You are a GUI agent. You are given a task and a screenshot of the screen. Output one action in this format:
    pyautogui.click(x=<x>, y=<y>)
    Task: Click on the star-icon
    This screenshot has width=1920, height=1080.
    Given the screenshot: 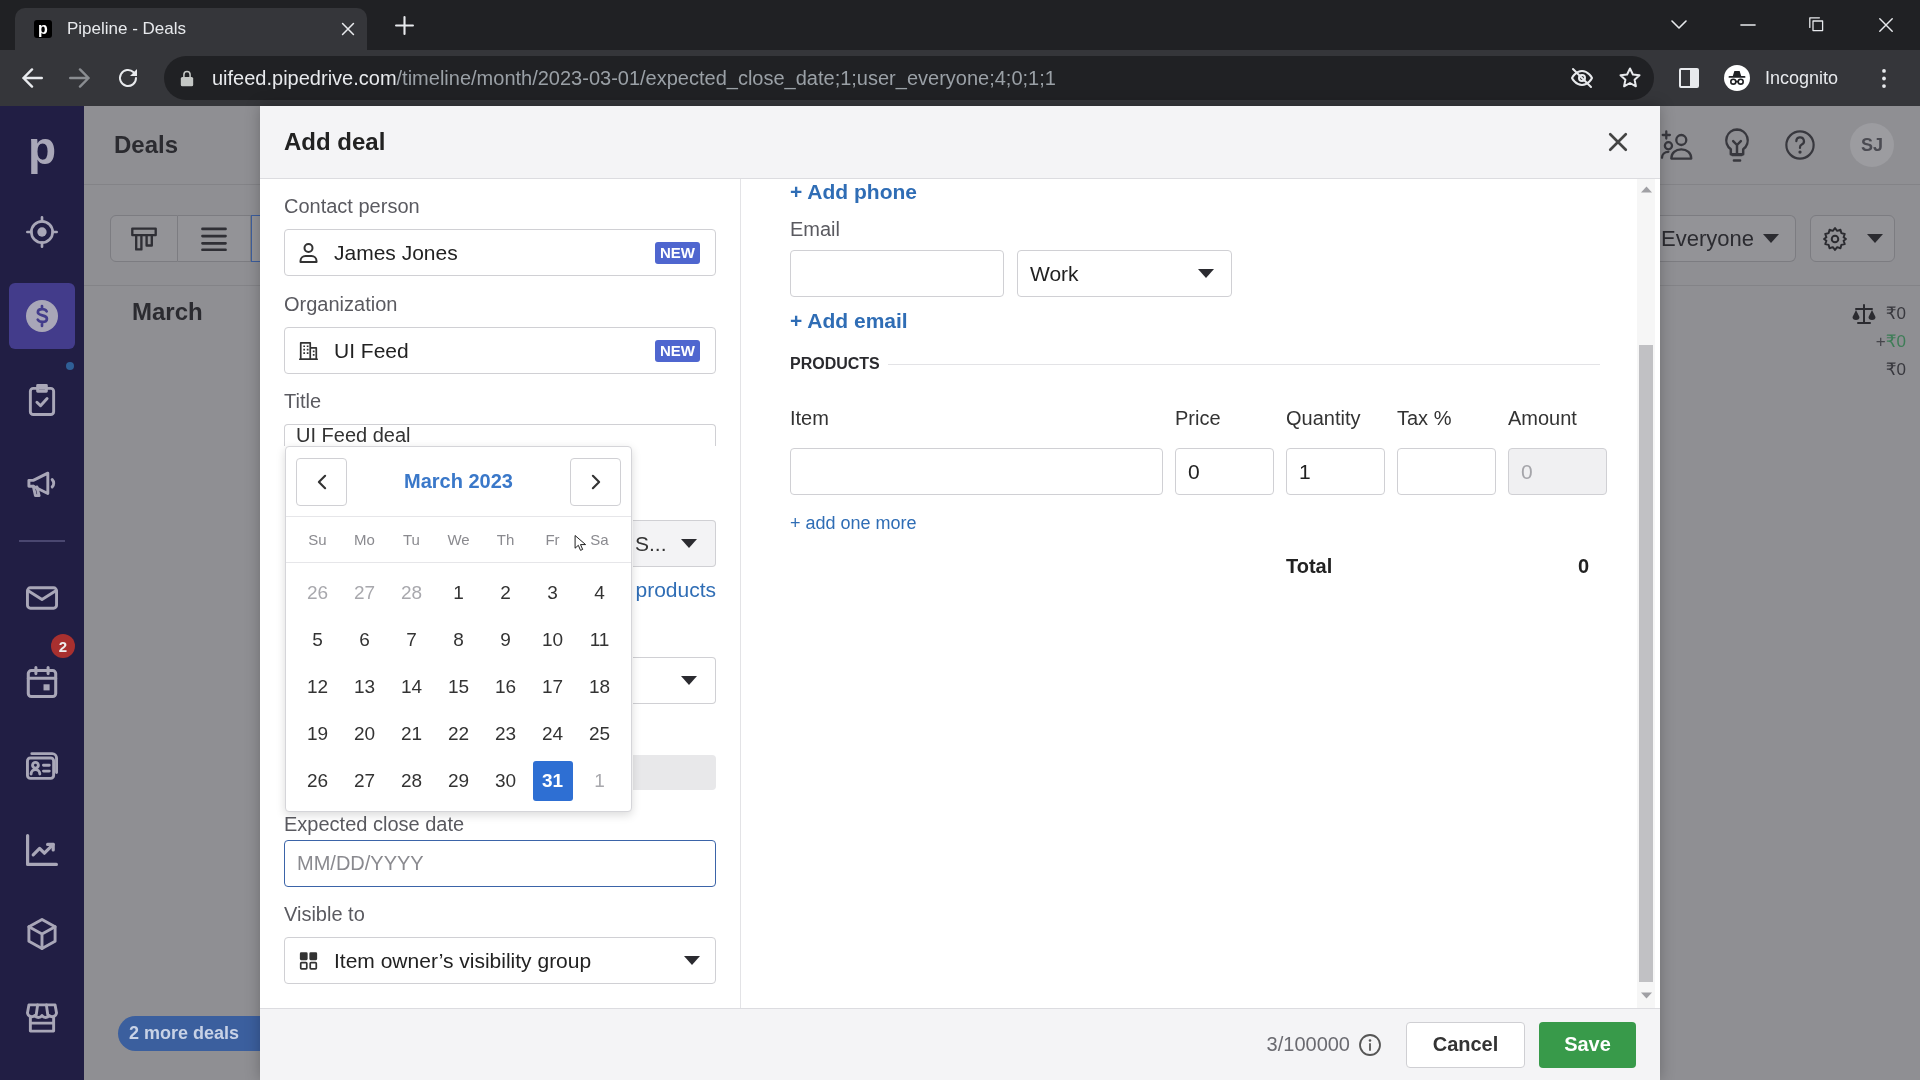 What is the action you would take?
    pyautogui.click(x=1630, y=78)
    